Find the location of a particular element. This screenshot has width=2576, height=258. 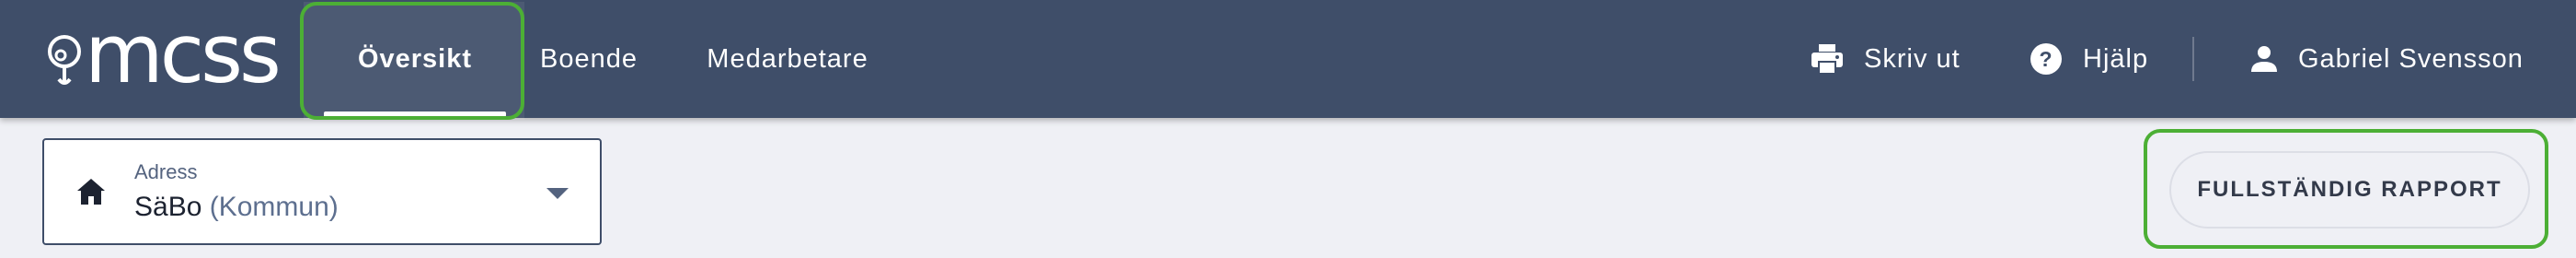

active-tab-indicator is located at coordinates (415, 114).